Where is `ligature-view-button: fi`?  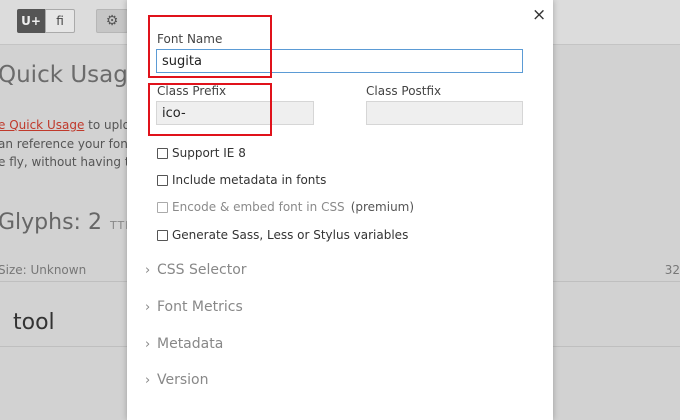
ligature-view-button: fi is located at coordinates (60, 21).